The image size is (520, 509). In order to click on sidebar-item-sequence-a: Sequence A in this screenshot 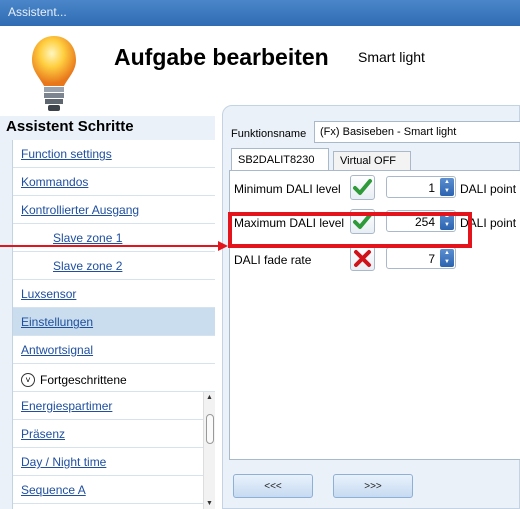, I will do `click(114, 490)`.